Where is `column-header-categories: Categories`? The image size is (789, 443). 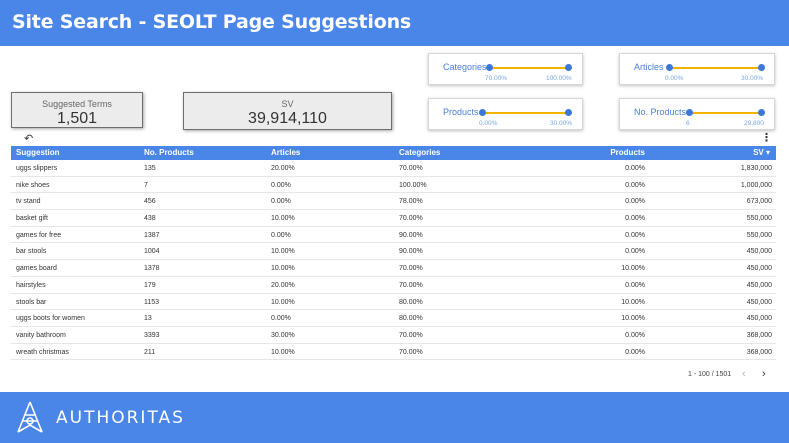 column-header-categories: Categories is located at coordinates (419, 152).